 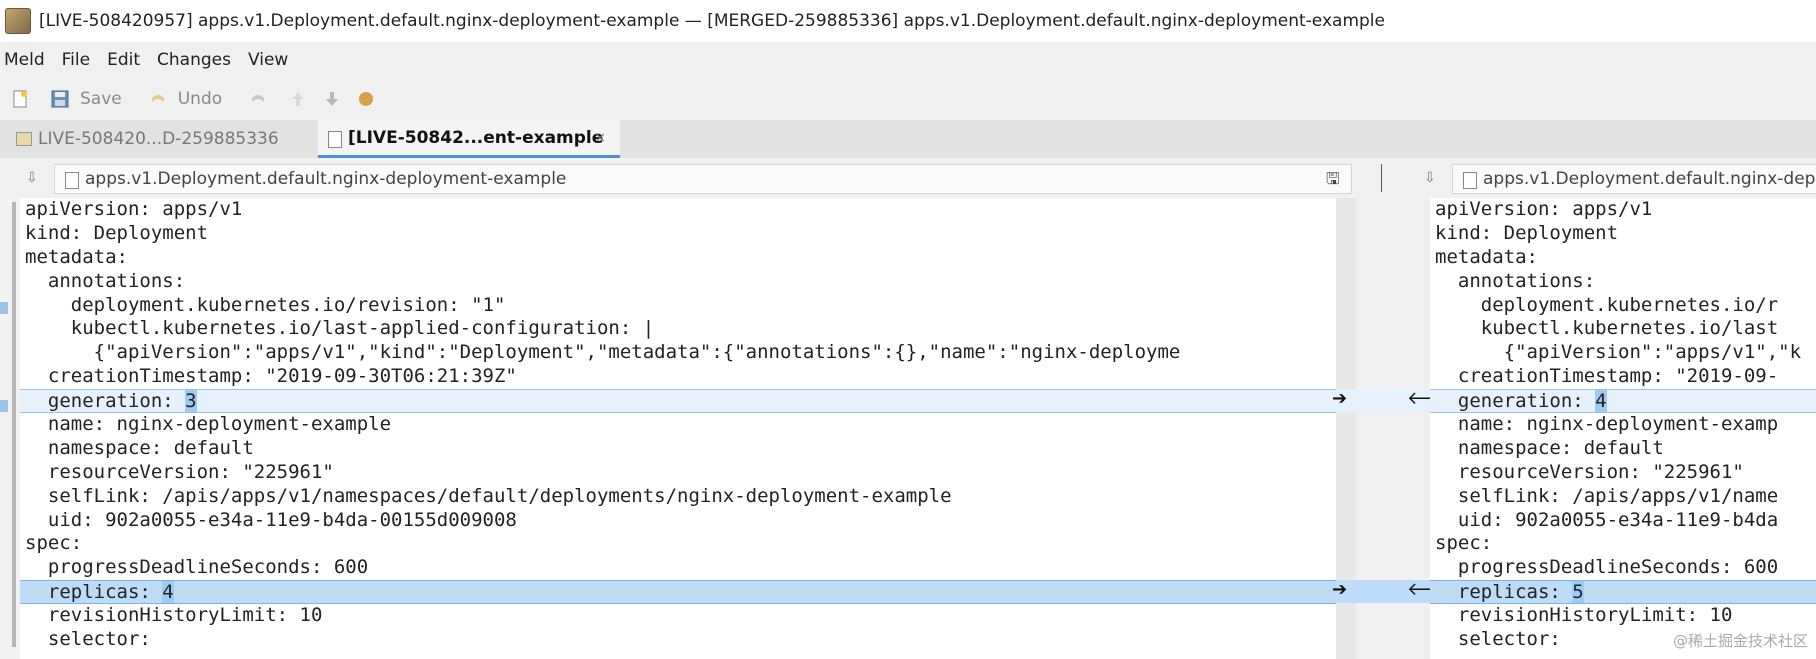 I want to click on code-line: selector:, so click(x=88, y=639).